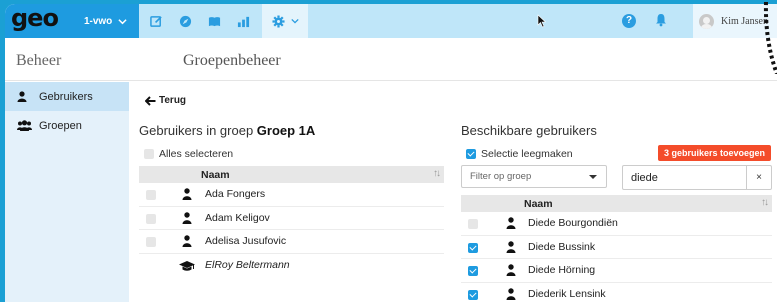 The height and width of the screenshot is (302, 777). What do you see at coordinates (196, 154) in the screenshot?
I see `select-all-label: Alles selecteren` at bounding box center [196, 154].